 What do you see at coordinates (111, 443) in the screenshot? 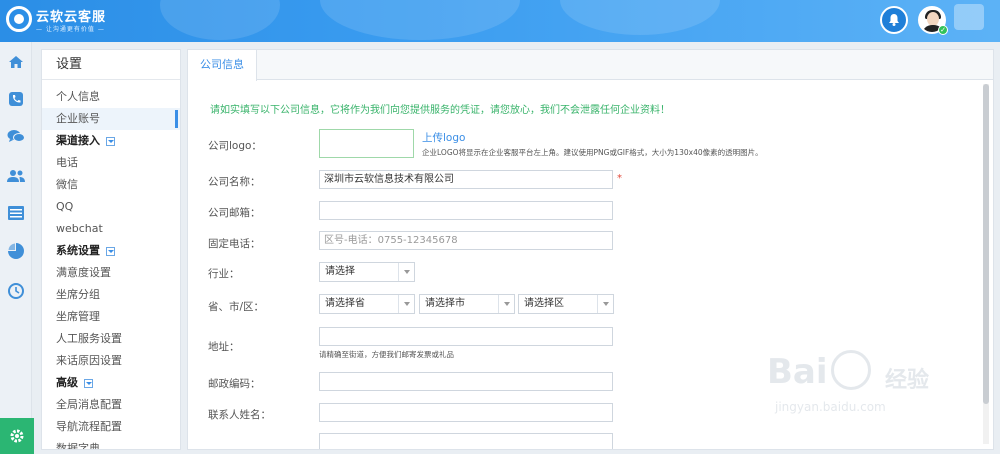
I see `menu-item-16: 数据字典` at bounding box center [111, 443].